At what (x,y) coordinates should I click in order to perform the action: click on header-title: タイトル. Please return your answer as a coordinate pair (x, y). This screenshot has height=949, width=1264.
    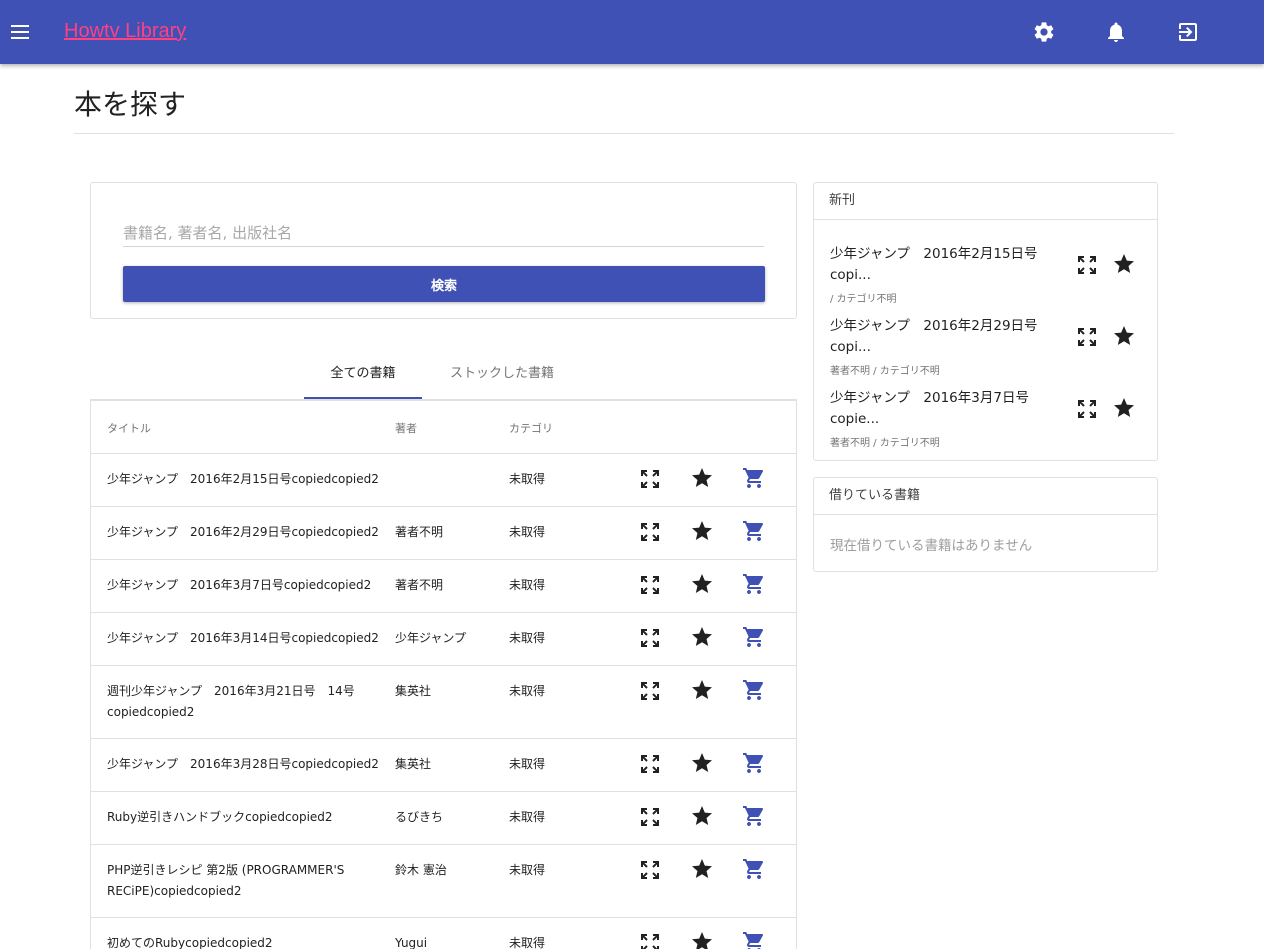
    Looking at the image, I should click on (129, 428).